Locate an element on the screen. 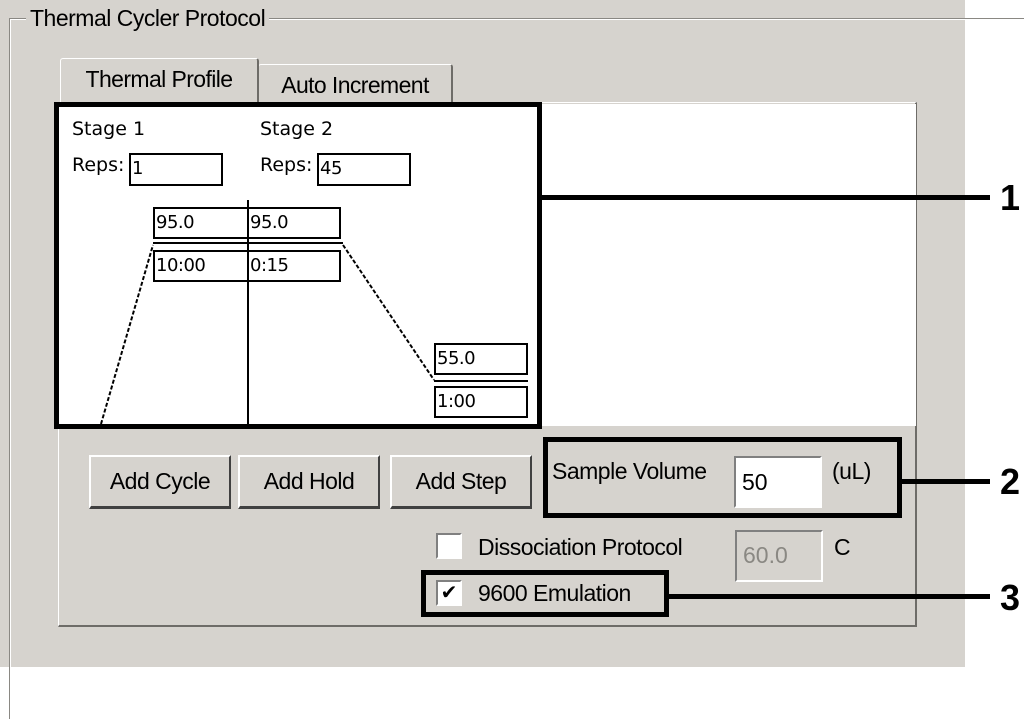 This screenshot has height=719, width=1024. add-step-button: Add Step is located at coordinates (461, 482).